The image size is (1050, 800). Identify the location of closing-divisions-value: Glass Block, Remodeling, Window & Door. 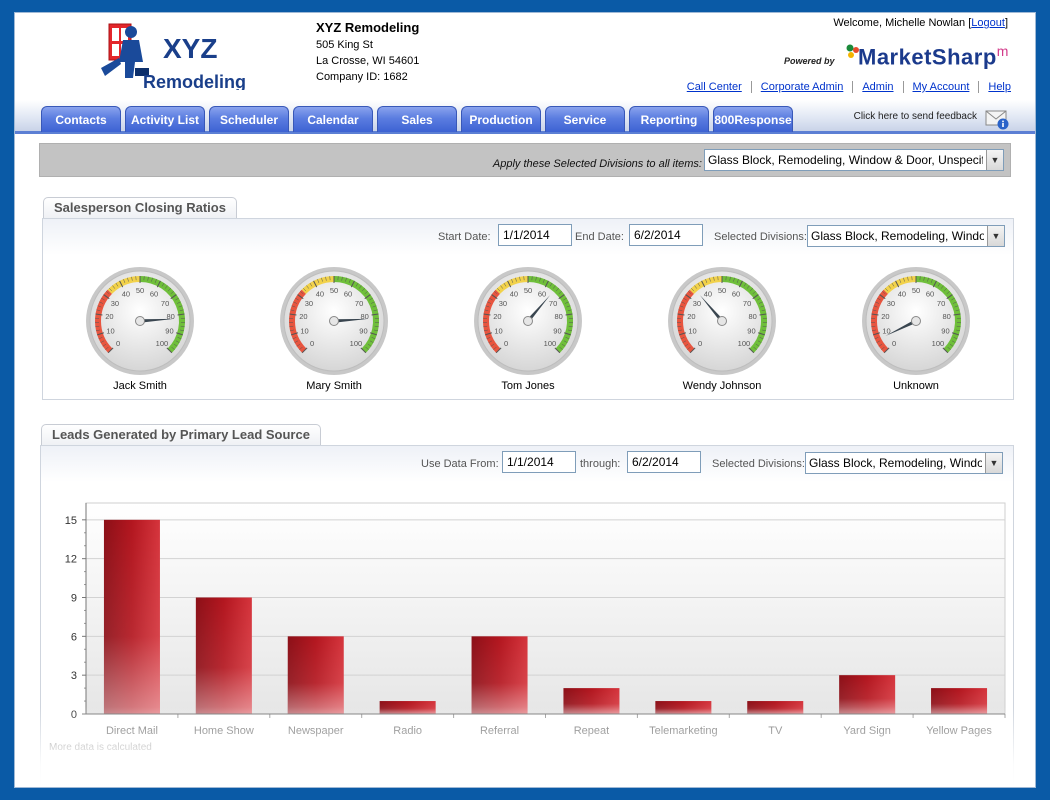
(897, 236).